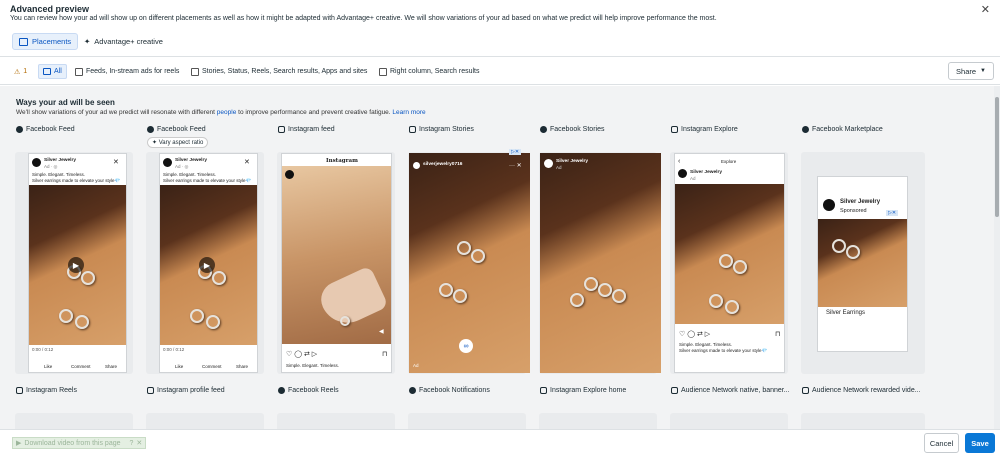  I want to click on filter-feeds: Feeds, In-stream ads for reels, so click(127, 71).